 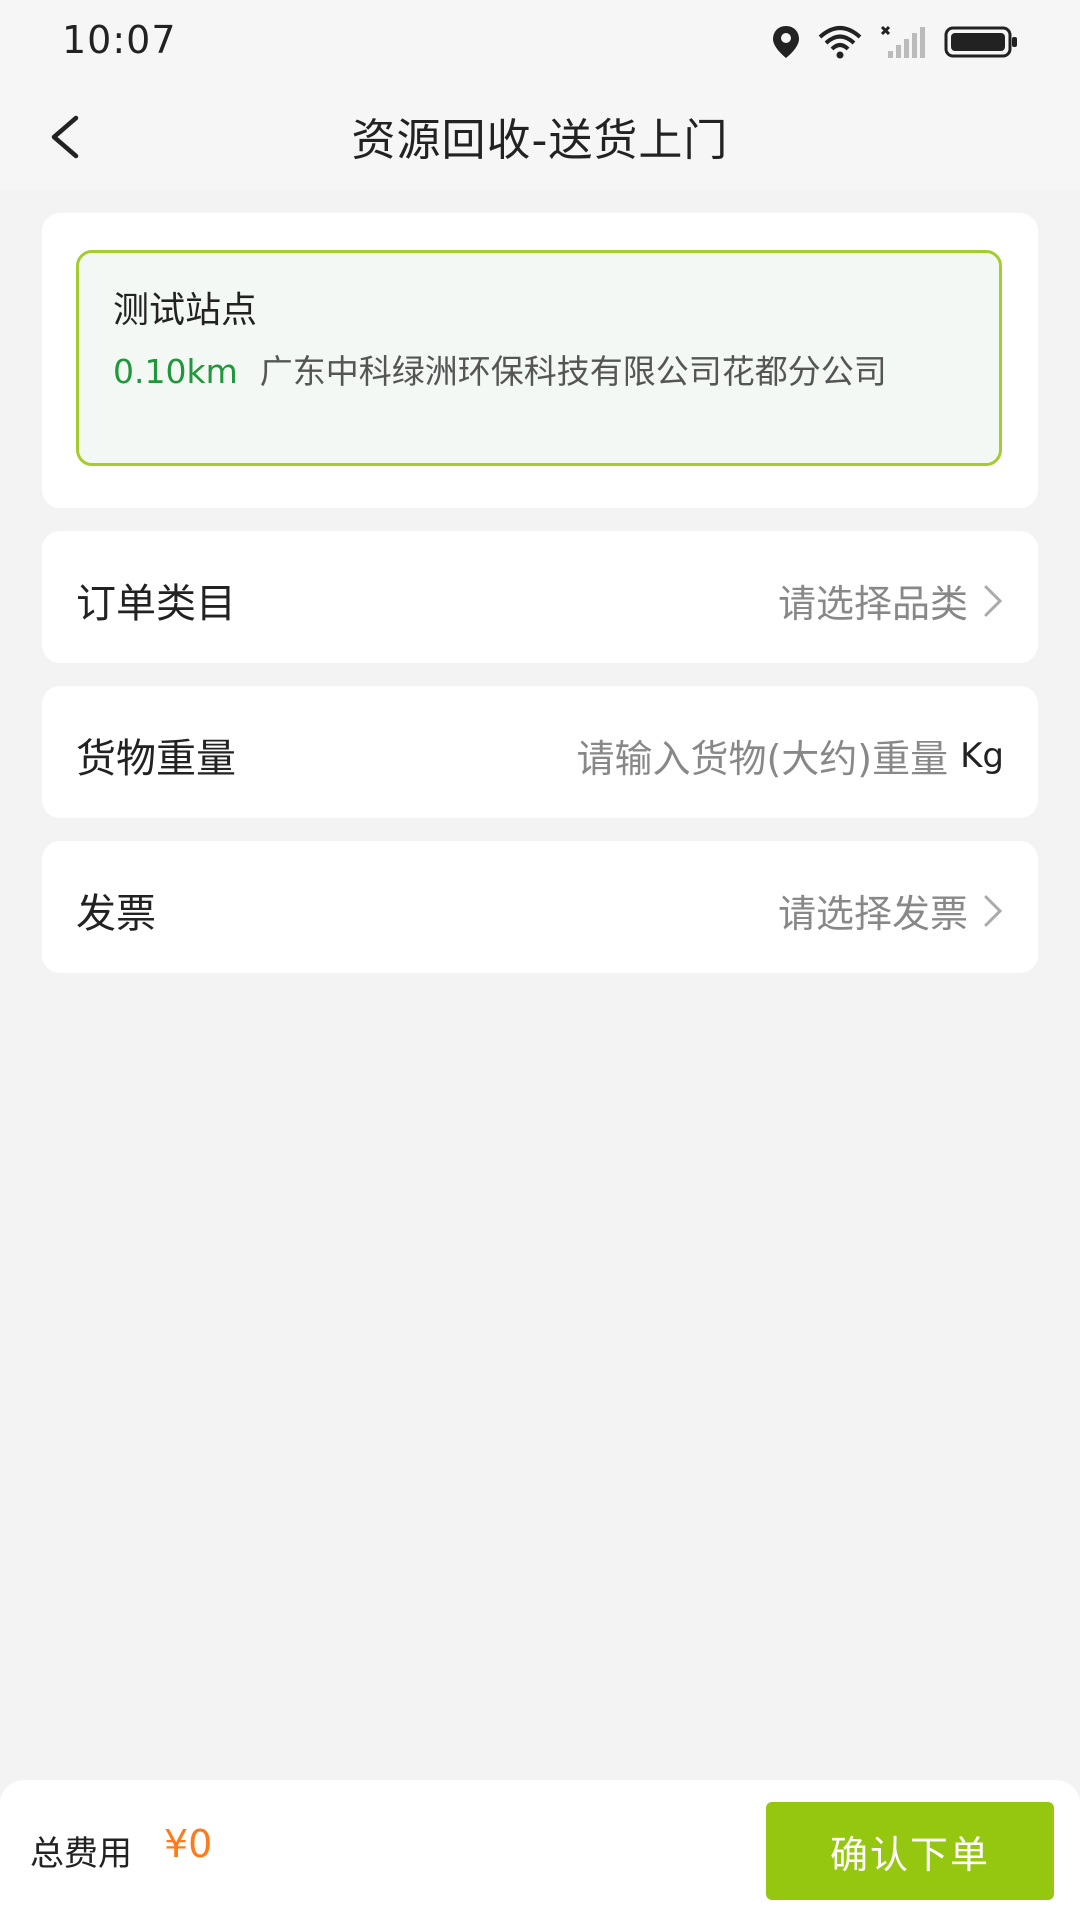 I want to click on wifi-icon, so click(x=840, y=42).